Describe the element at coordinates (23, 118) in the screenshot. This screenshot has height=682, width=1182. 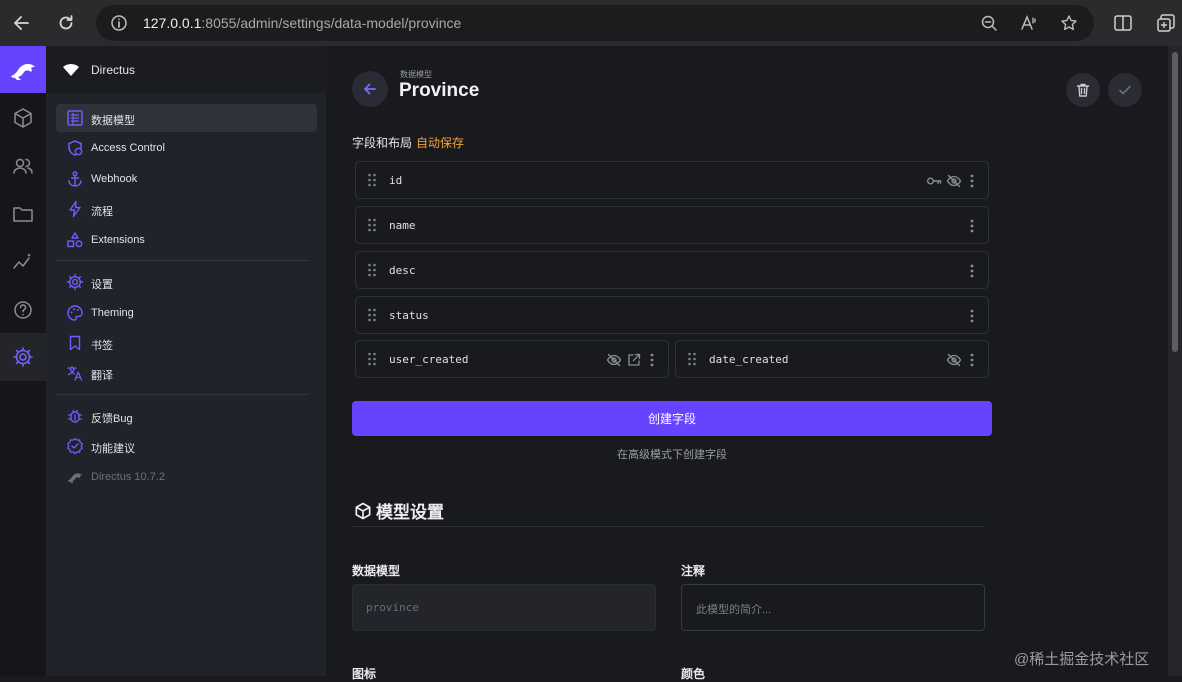
I see `content-cube-icon` at that location.